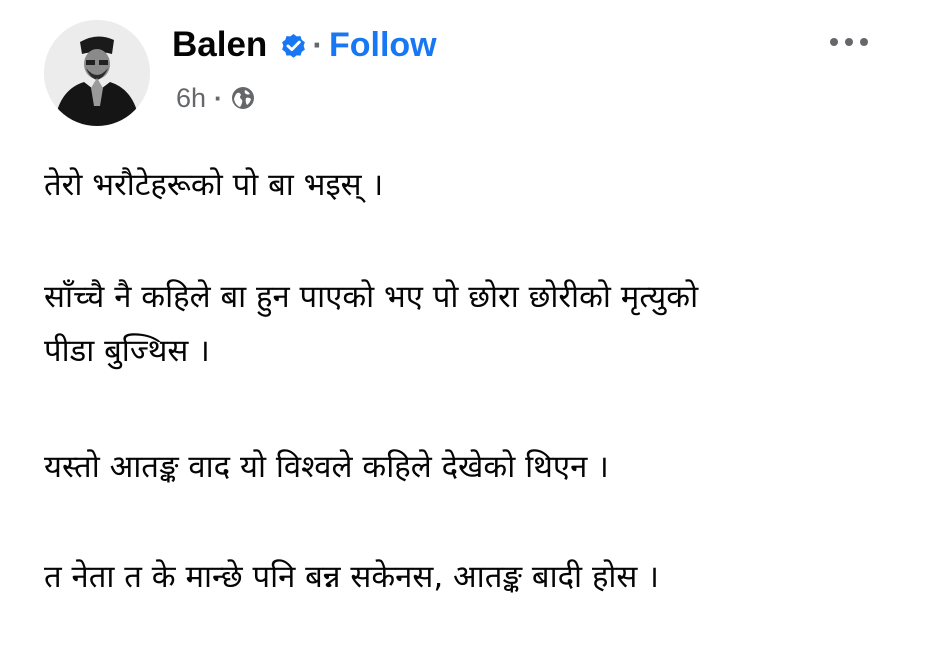  I want to click on author-avatar, so click(97, 73).